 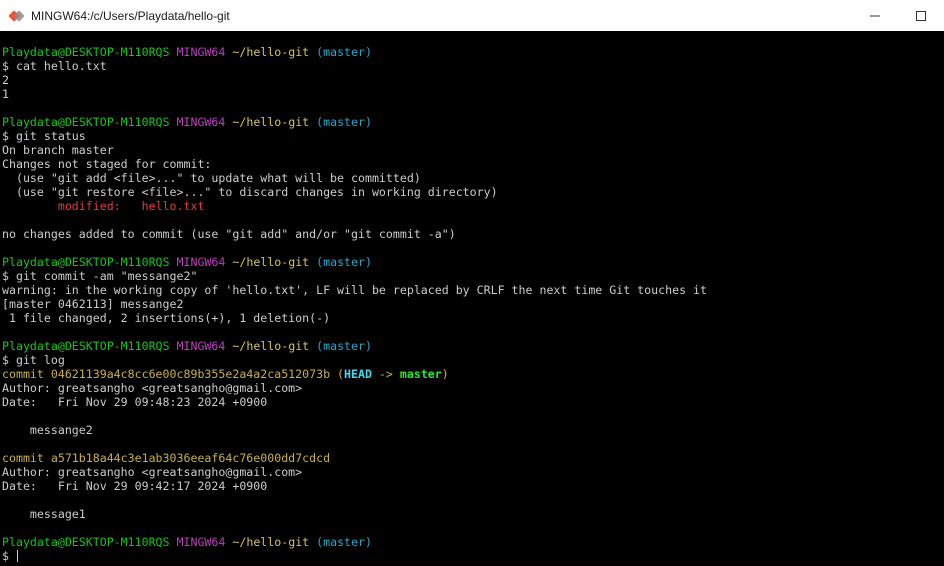 What do you see at coordinates (472, 206) in the screenshot?
I see `modified-file-line: modified: hello.txt` at bounding box center [472, 206].